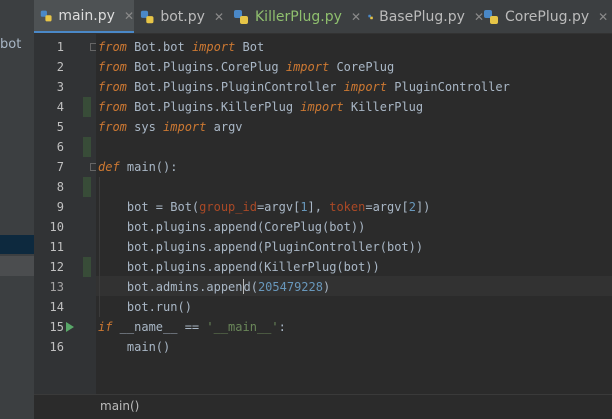 This screenshot has width=612, height=419. Describe the element at coordinates (60, 107) in the screenshot. I see `line-number: 4` at that location.